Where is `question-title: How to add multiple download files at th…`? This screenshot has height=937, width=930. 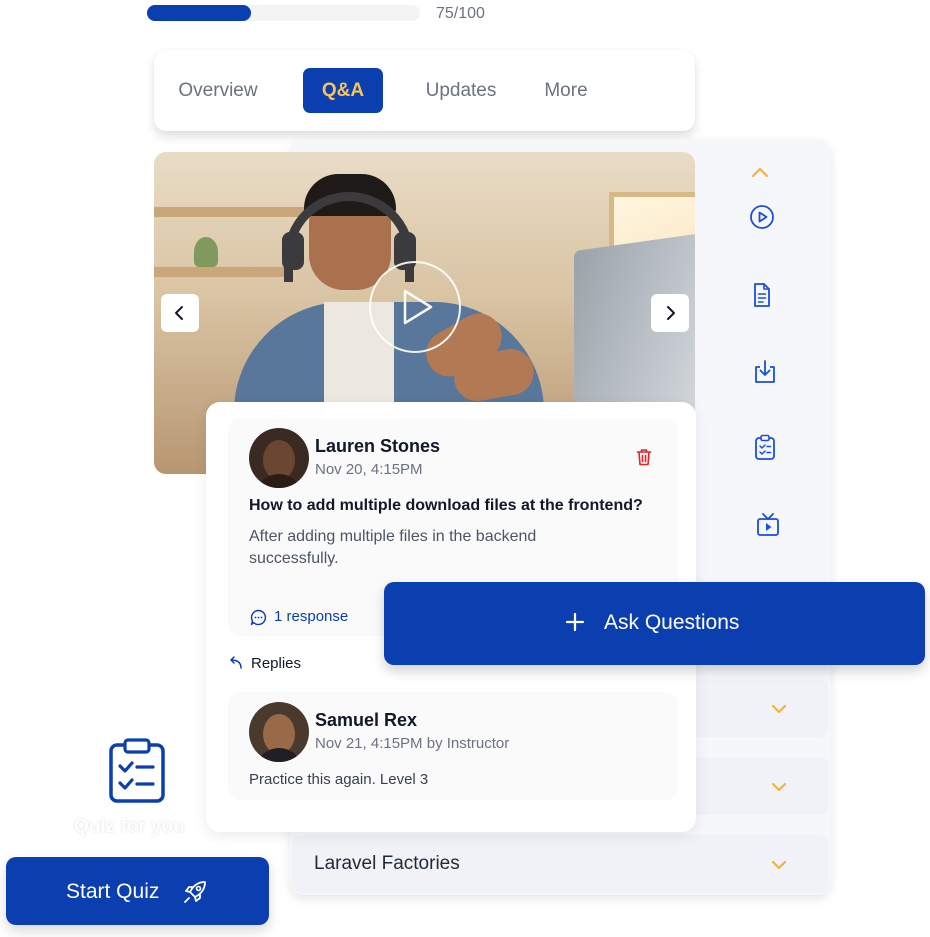
question-title: How to add multiple download files at th… is located at coordinates (446, 505).